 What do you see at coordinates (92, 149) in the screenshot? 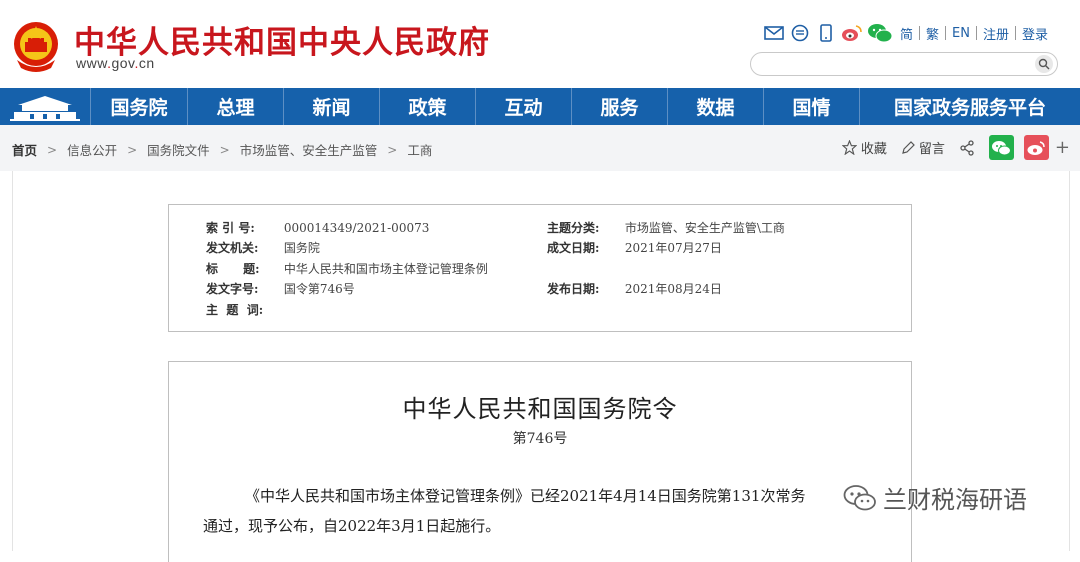
I see `breadcrumb-info-disclosure: 信息公开` at bounding box center [92, 149].